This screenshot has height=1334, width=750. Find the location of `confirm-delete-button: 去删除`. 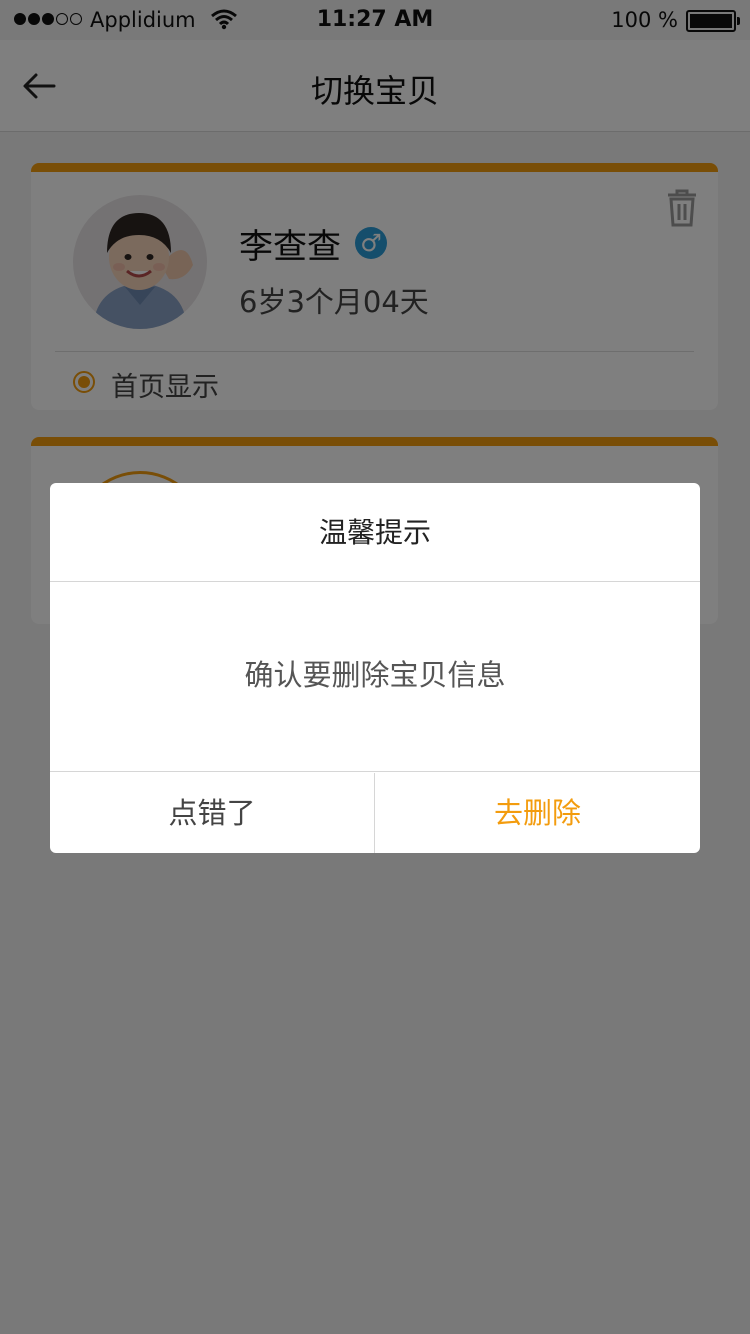

confirm-delete-button: 去删除 is located at coordinates (537, 813).